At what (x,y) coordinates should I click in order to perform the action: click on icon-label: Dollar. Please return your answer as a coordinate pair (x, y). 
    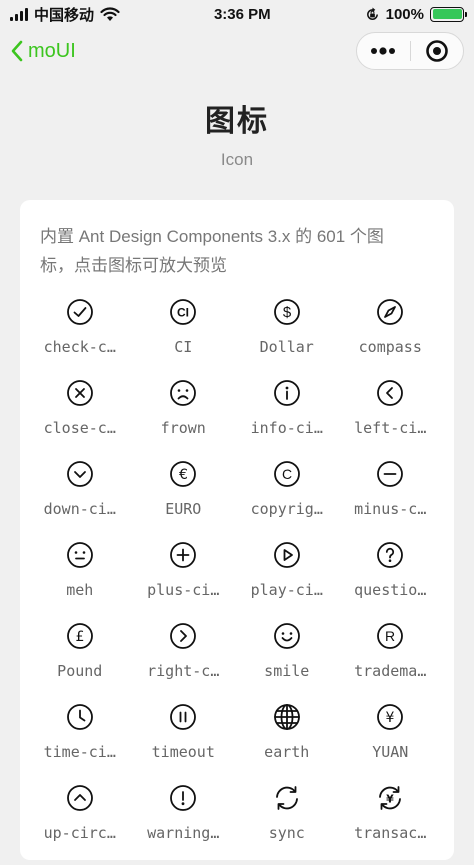
    Looking at the image, I should click on (286, 347).